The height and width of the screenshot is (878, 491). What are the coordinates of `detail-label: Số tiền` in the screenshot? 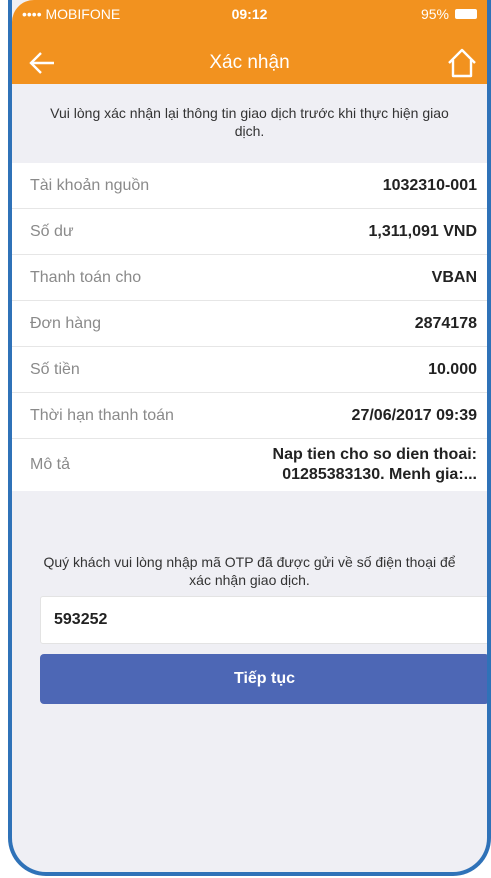 It's located at (55, 369).